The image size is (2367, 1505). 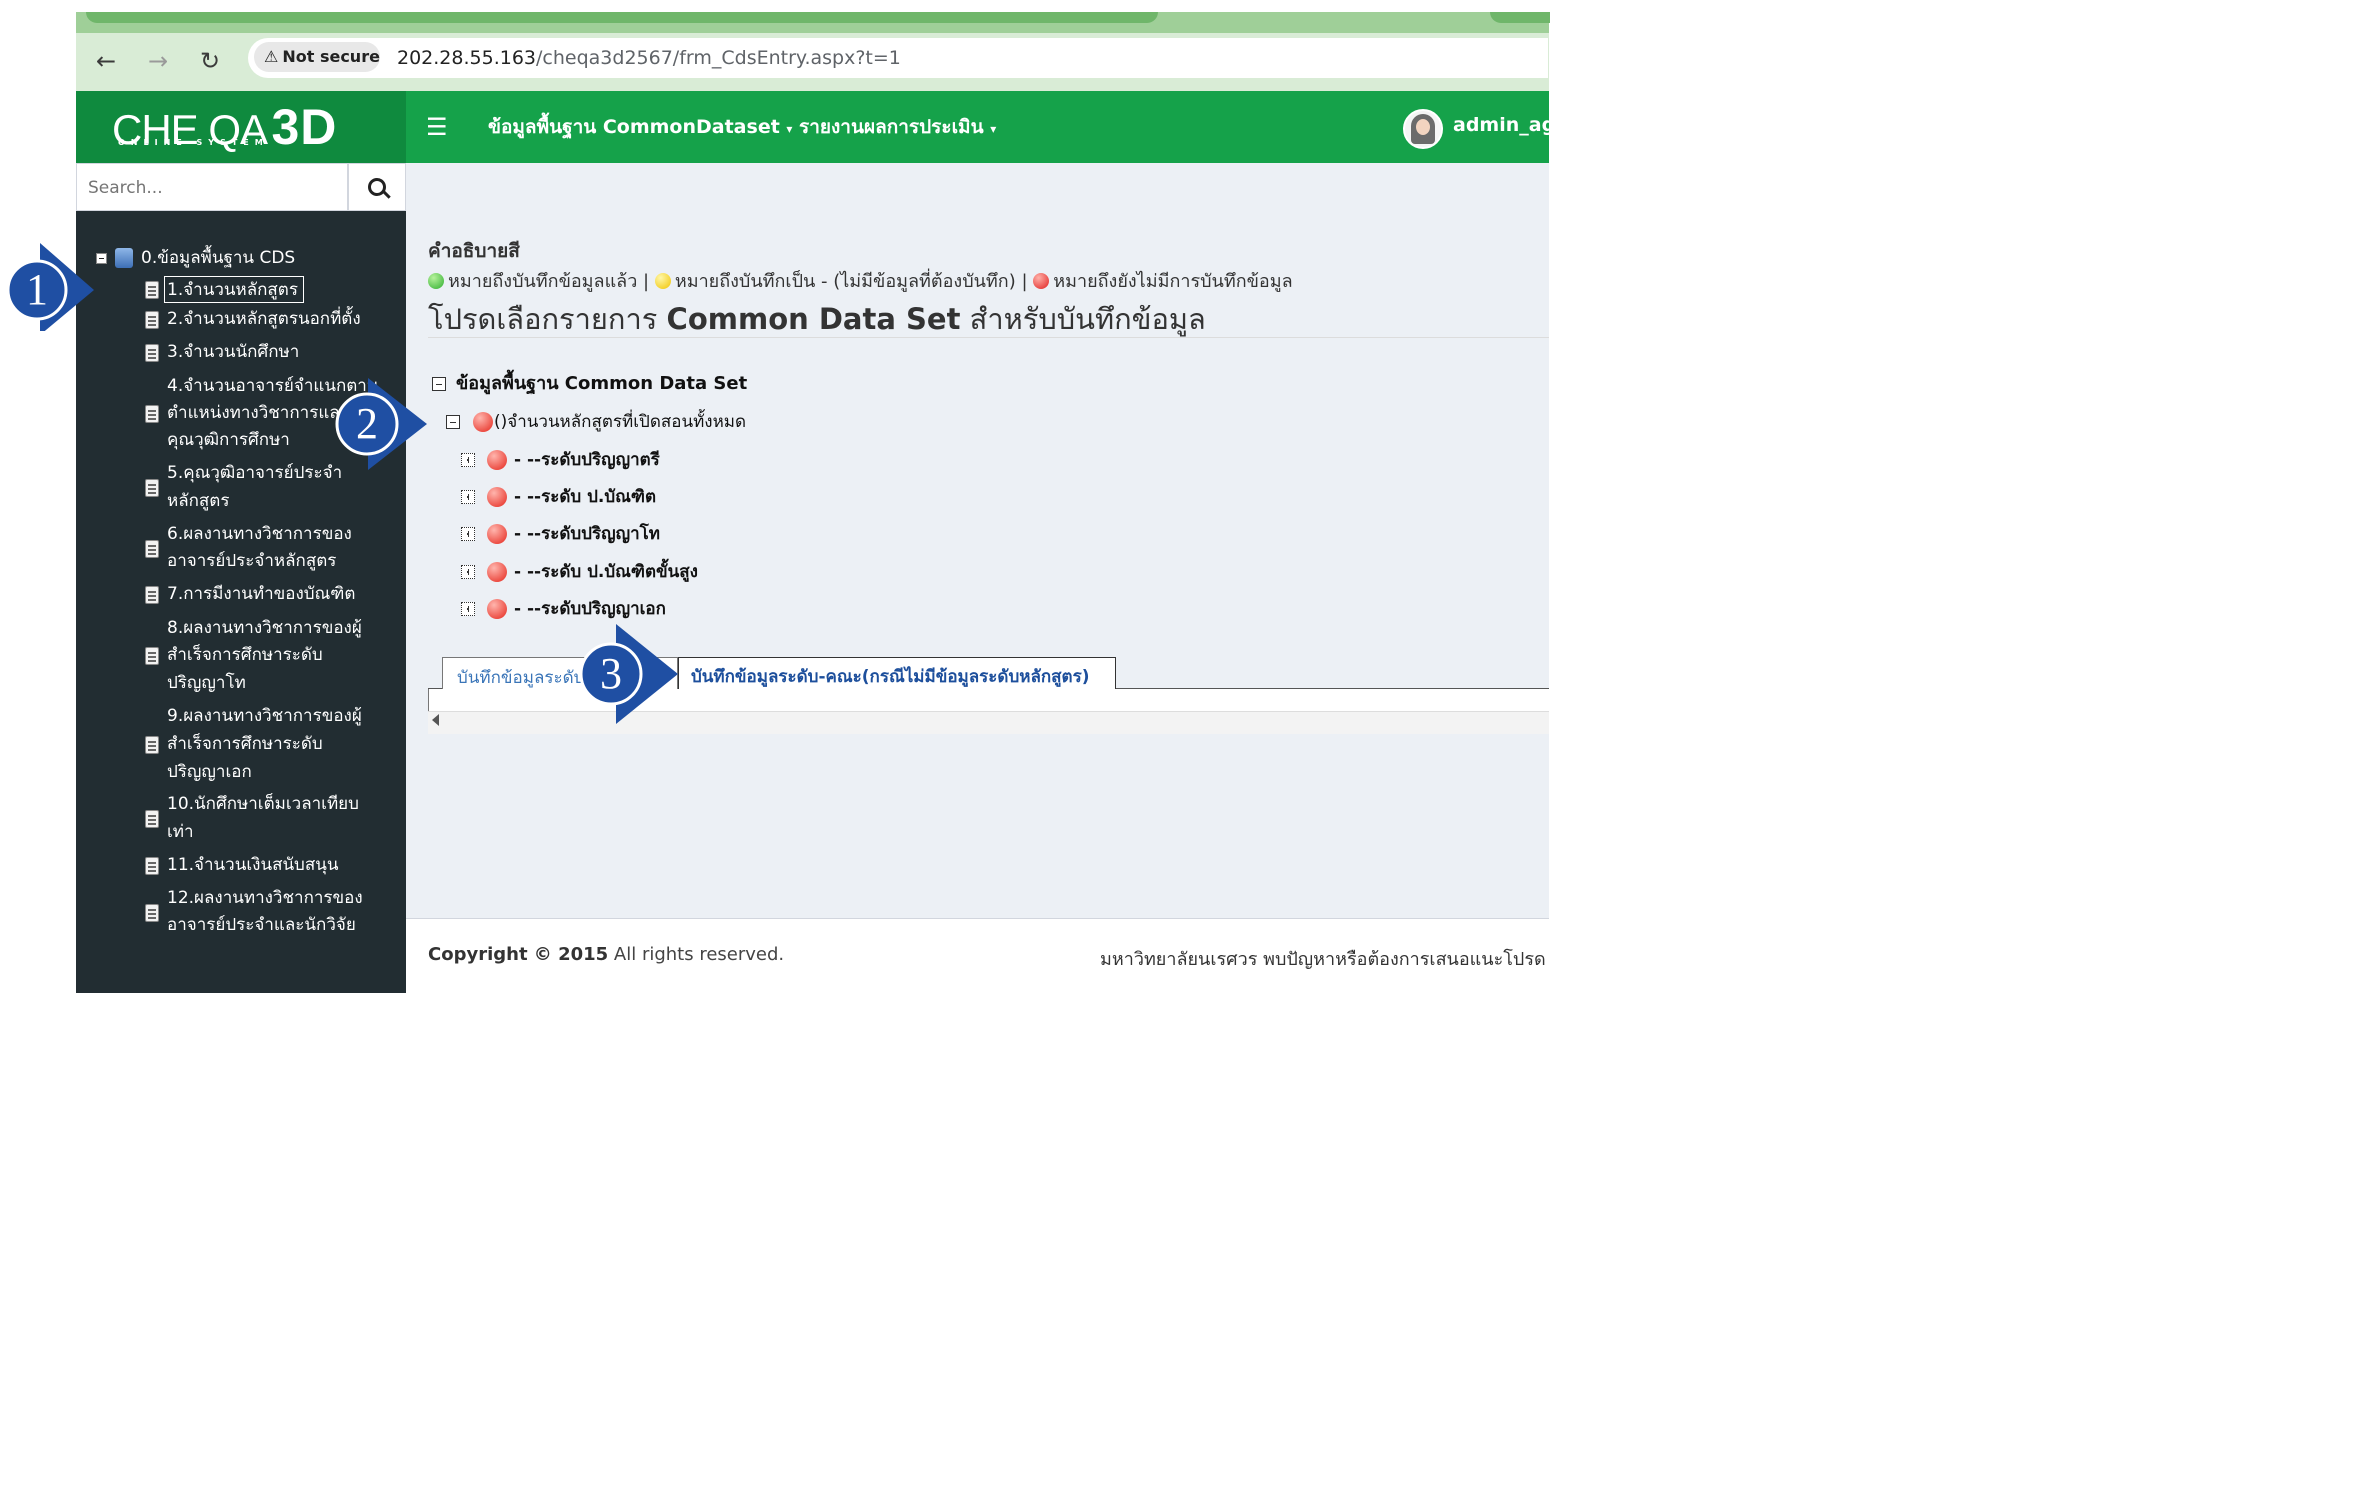 I want to click on sidebar-item-7: 7.การมีงานทำของบัณฑิต, so click(x=261, y=594).